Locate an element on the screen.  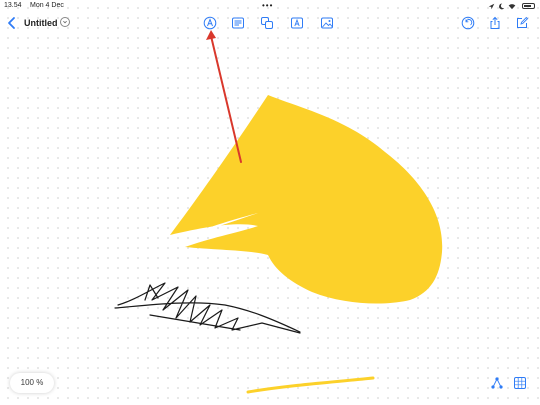
text-box-icon is located at coordinates (297, 23).